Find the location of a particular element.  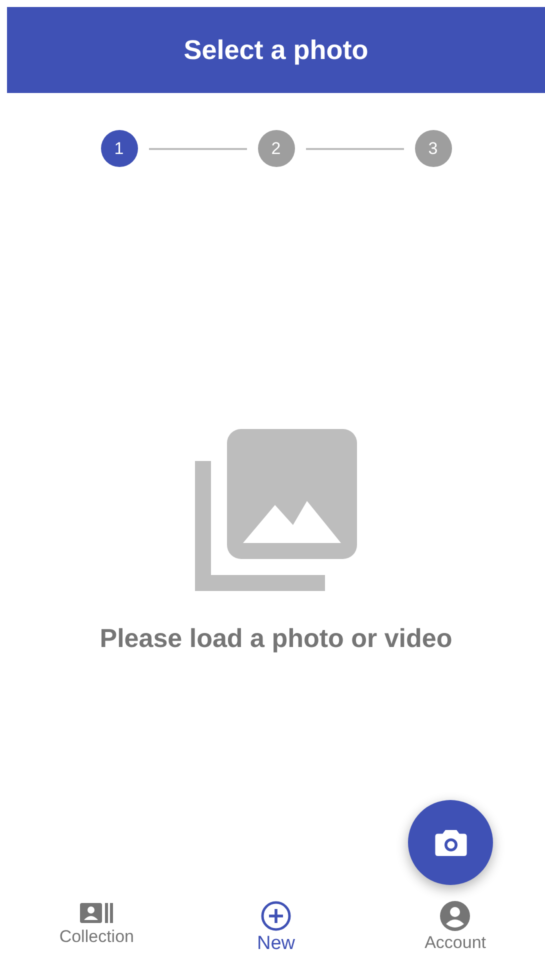

nav-tab: New is located at coordinates (276, 931).